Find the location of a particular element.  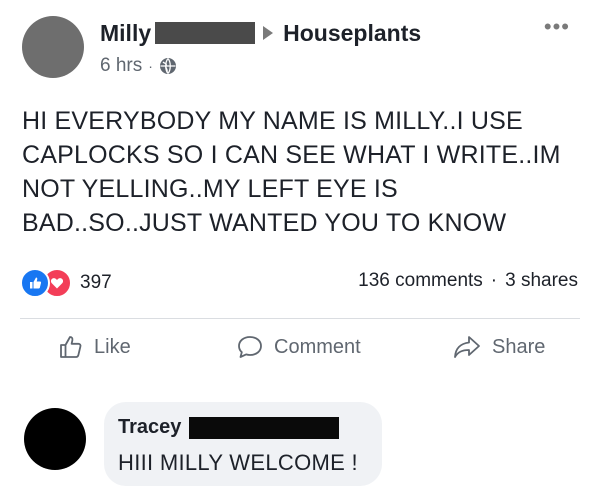

globe-icon is located at coordinates (168, 66).